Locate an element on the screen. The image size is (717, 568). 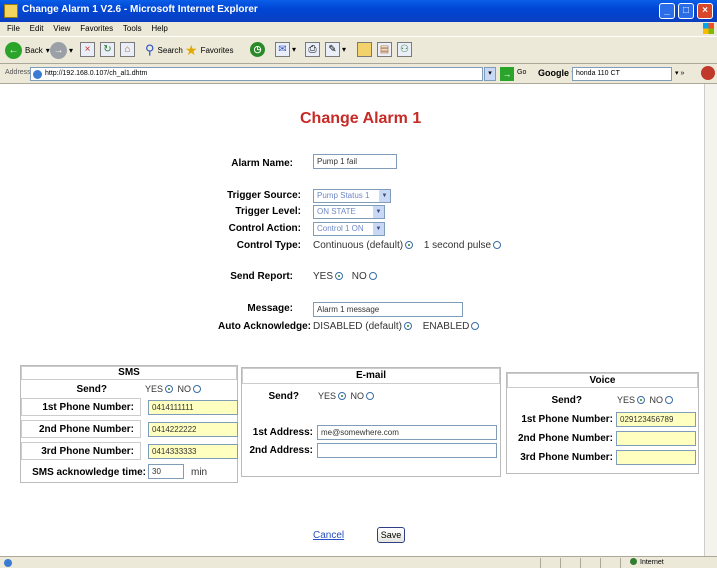
refresh-icon: ↻ is located at coordinates (107, 49).